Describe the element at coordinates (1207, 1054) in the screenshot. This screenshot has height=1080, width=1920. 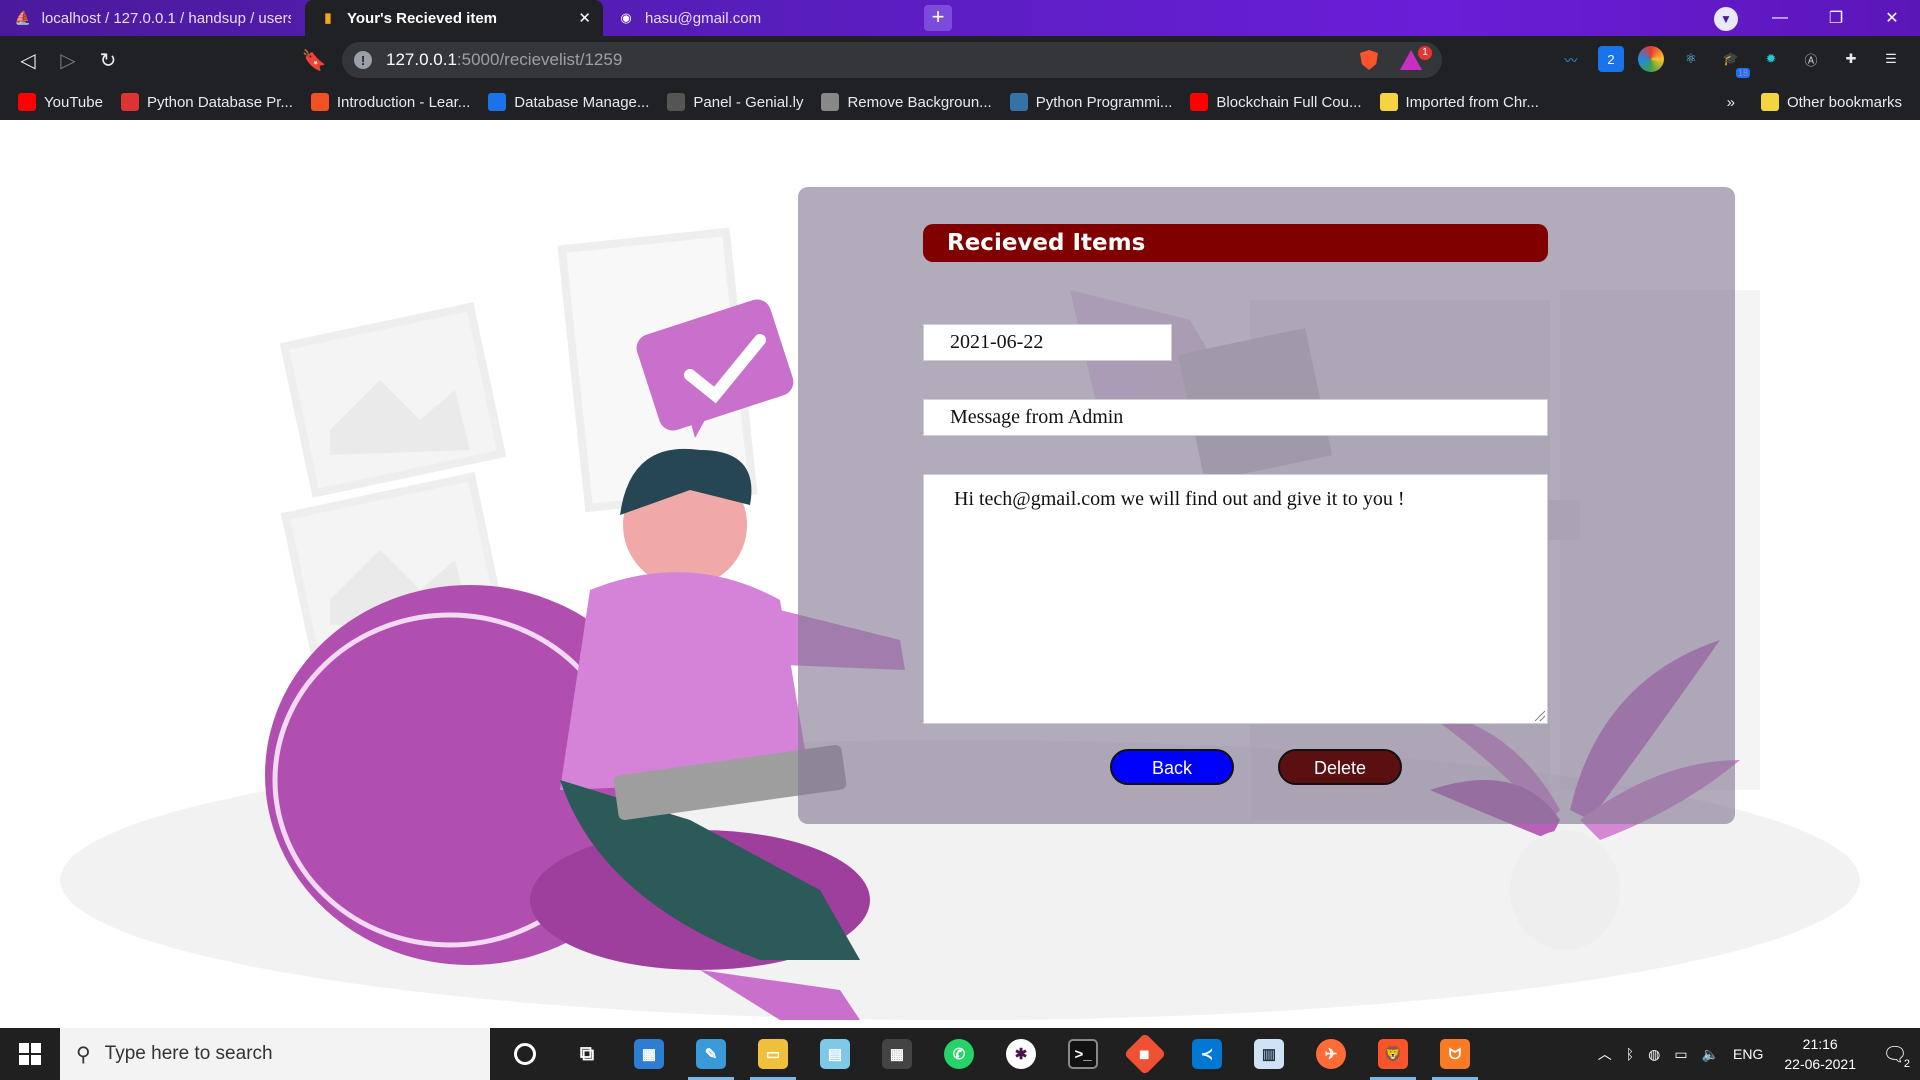
I see `vscode-icon: ≺` at that location.